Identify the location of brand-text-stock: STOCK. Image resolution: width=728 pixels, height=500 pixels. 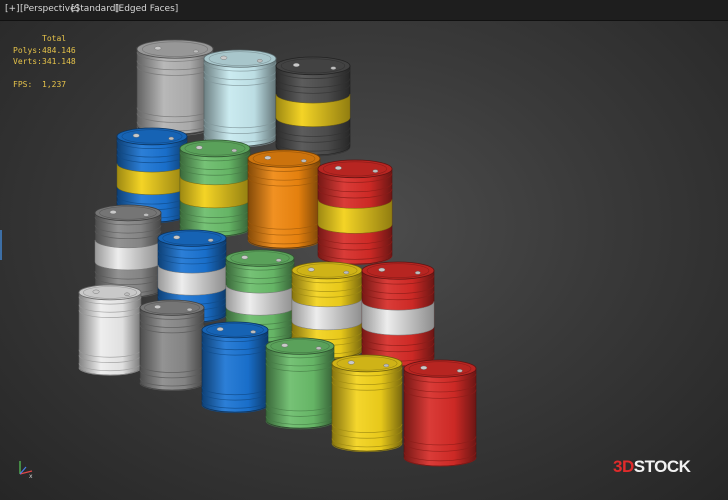
(662, 466).